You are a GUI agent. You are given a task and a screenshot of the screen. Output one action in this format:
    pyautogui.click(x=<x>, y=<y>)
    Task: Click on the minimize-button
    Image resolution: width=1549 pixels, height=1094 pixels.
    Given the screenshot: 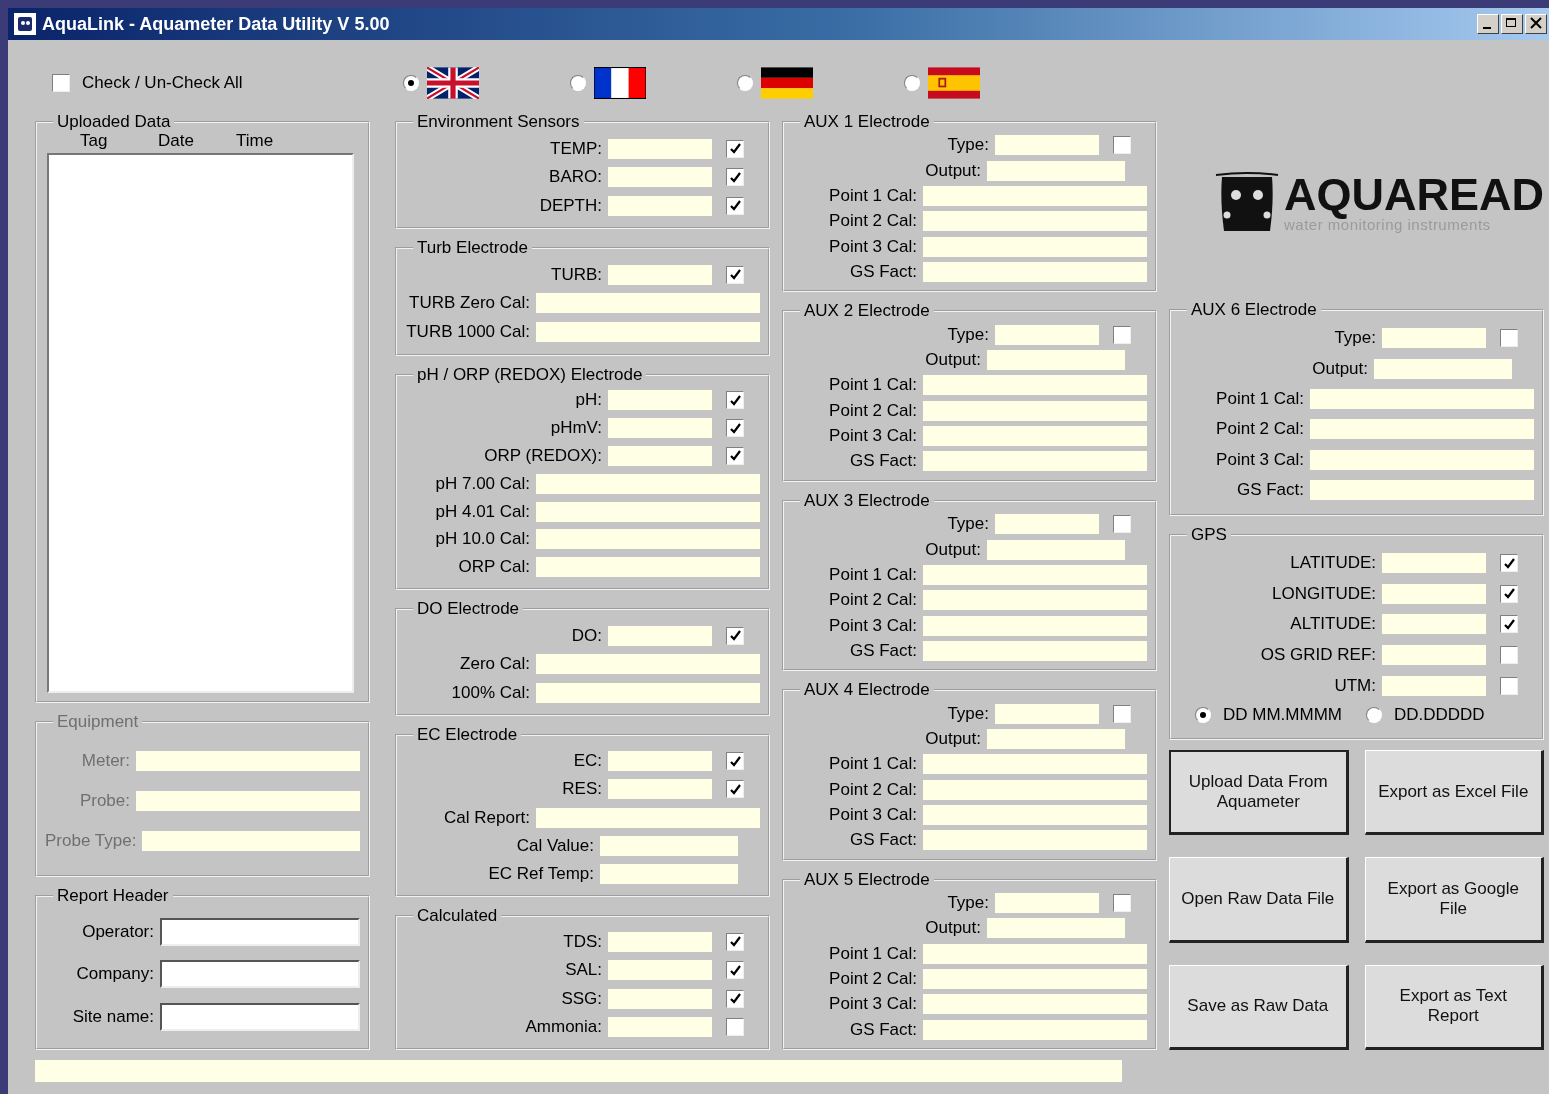 What is the action you would take?
    pyautogui.click(x=1488, y=24)
    